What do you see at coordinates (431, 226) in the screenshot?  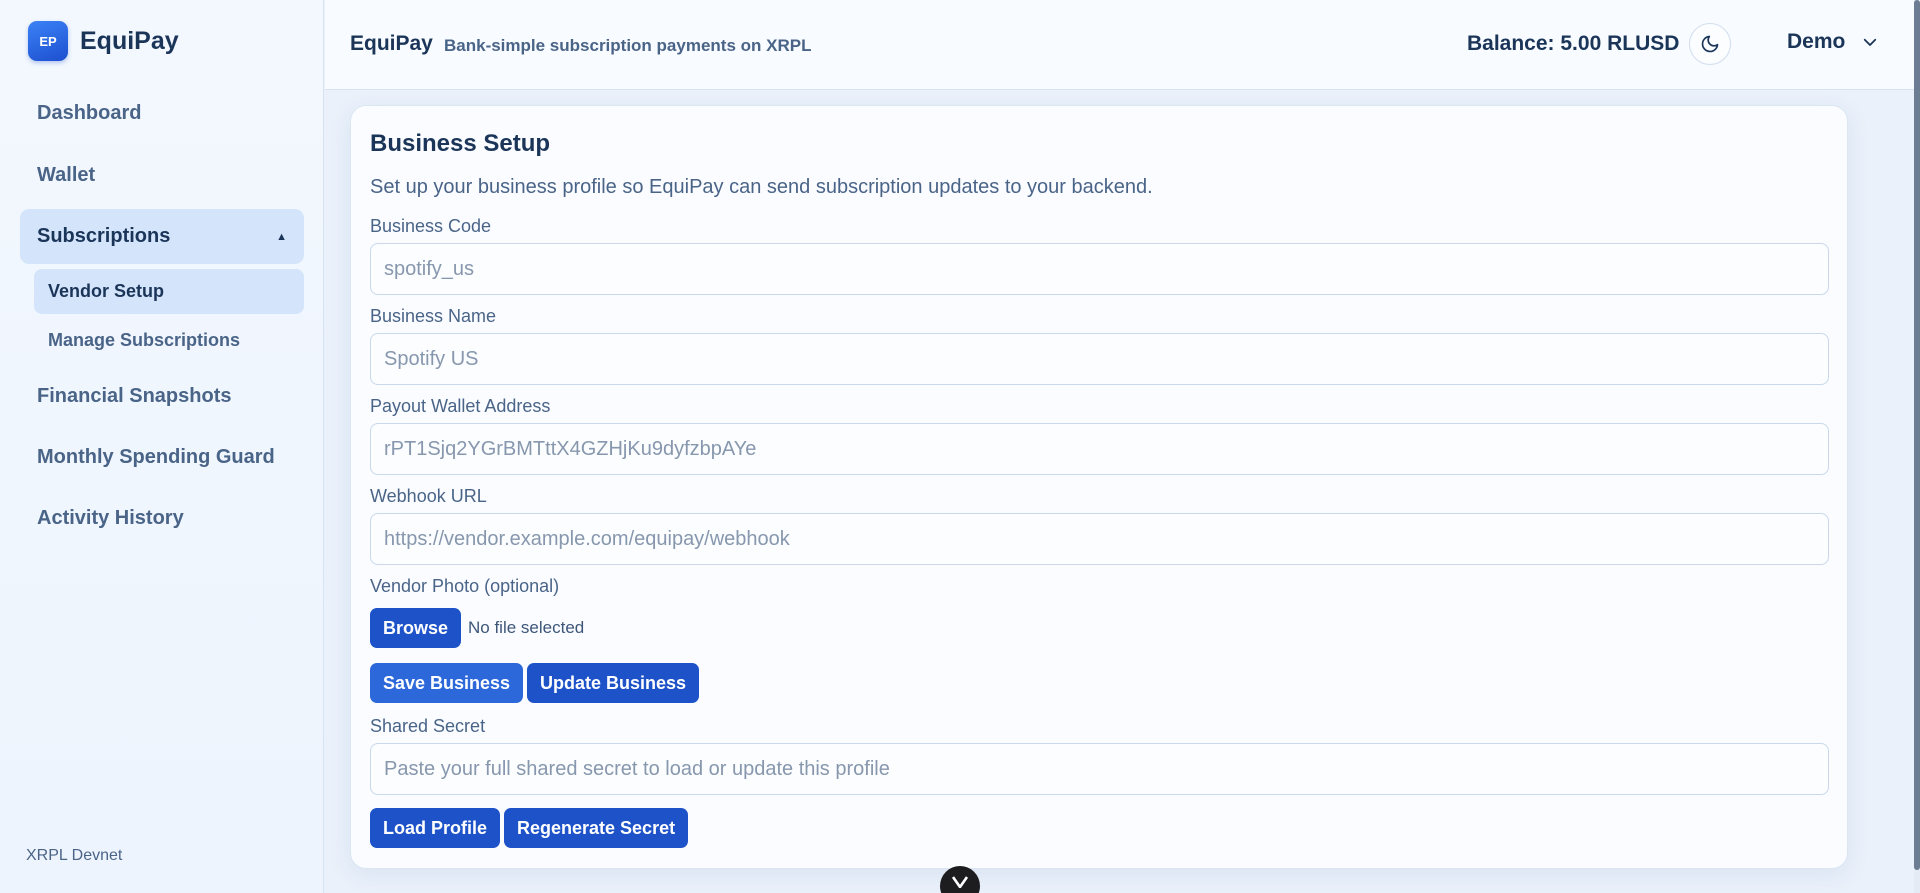 I see `business-code-label: Business Code` at bounding box center [431, 226].